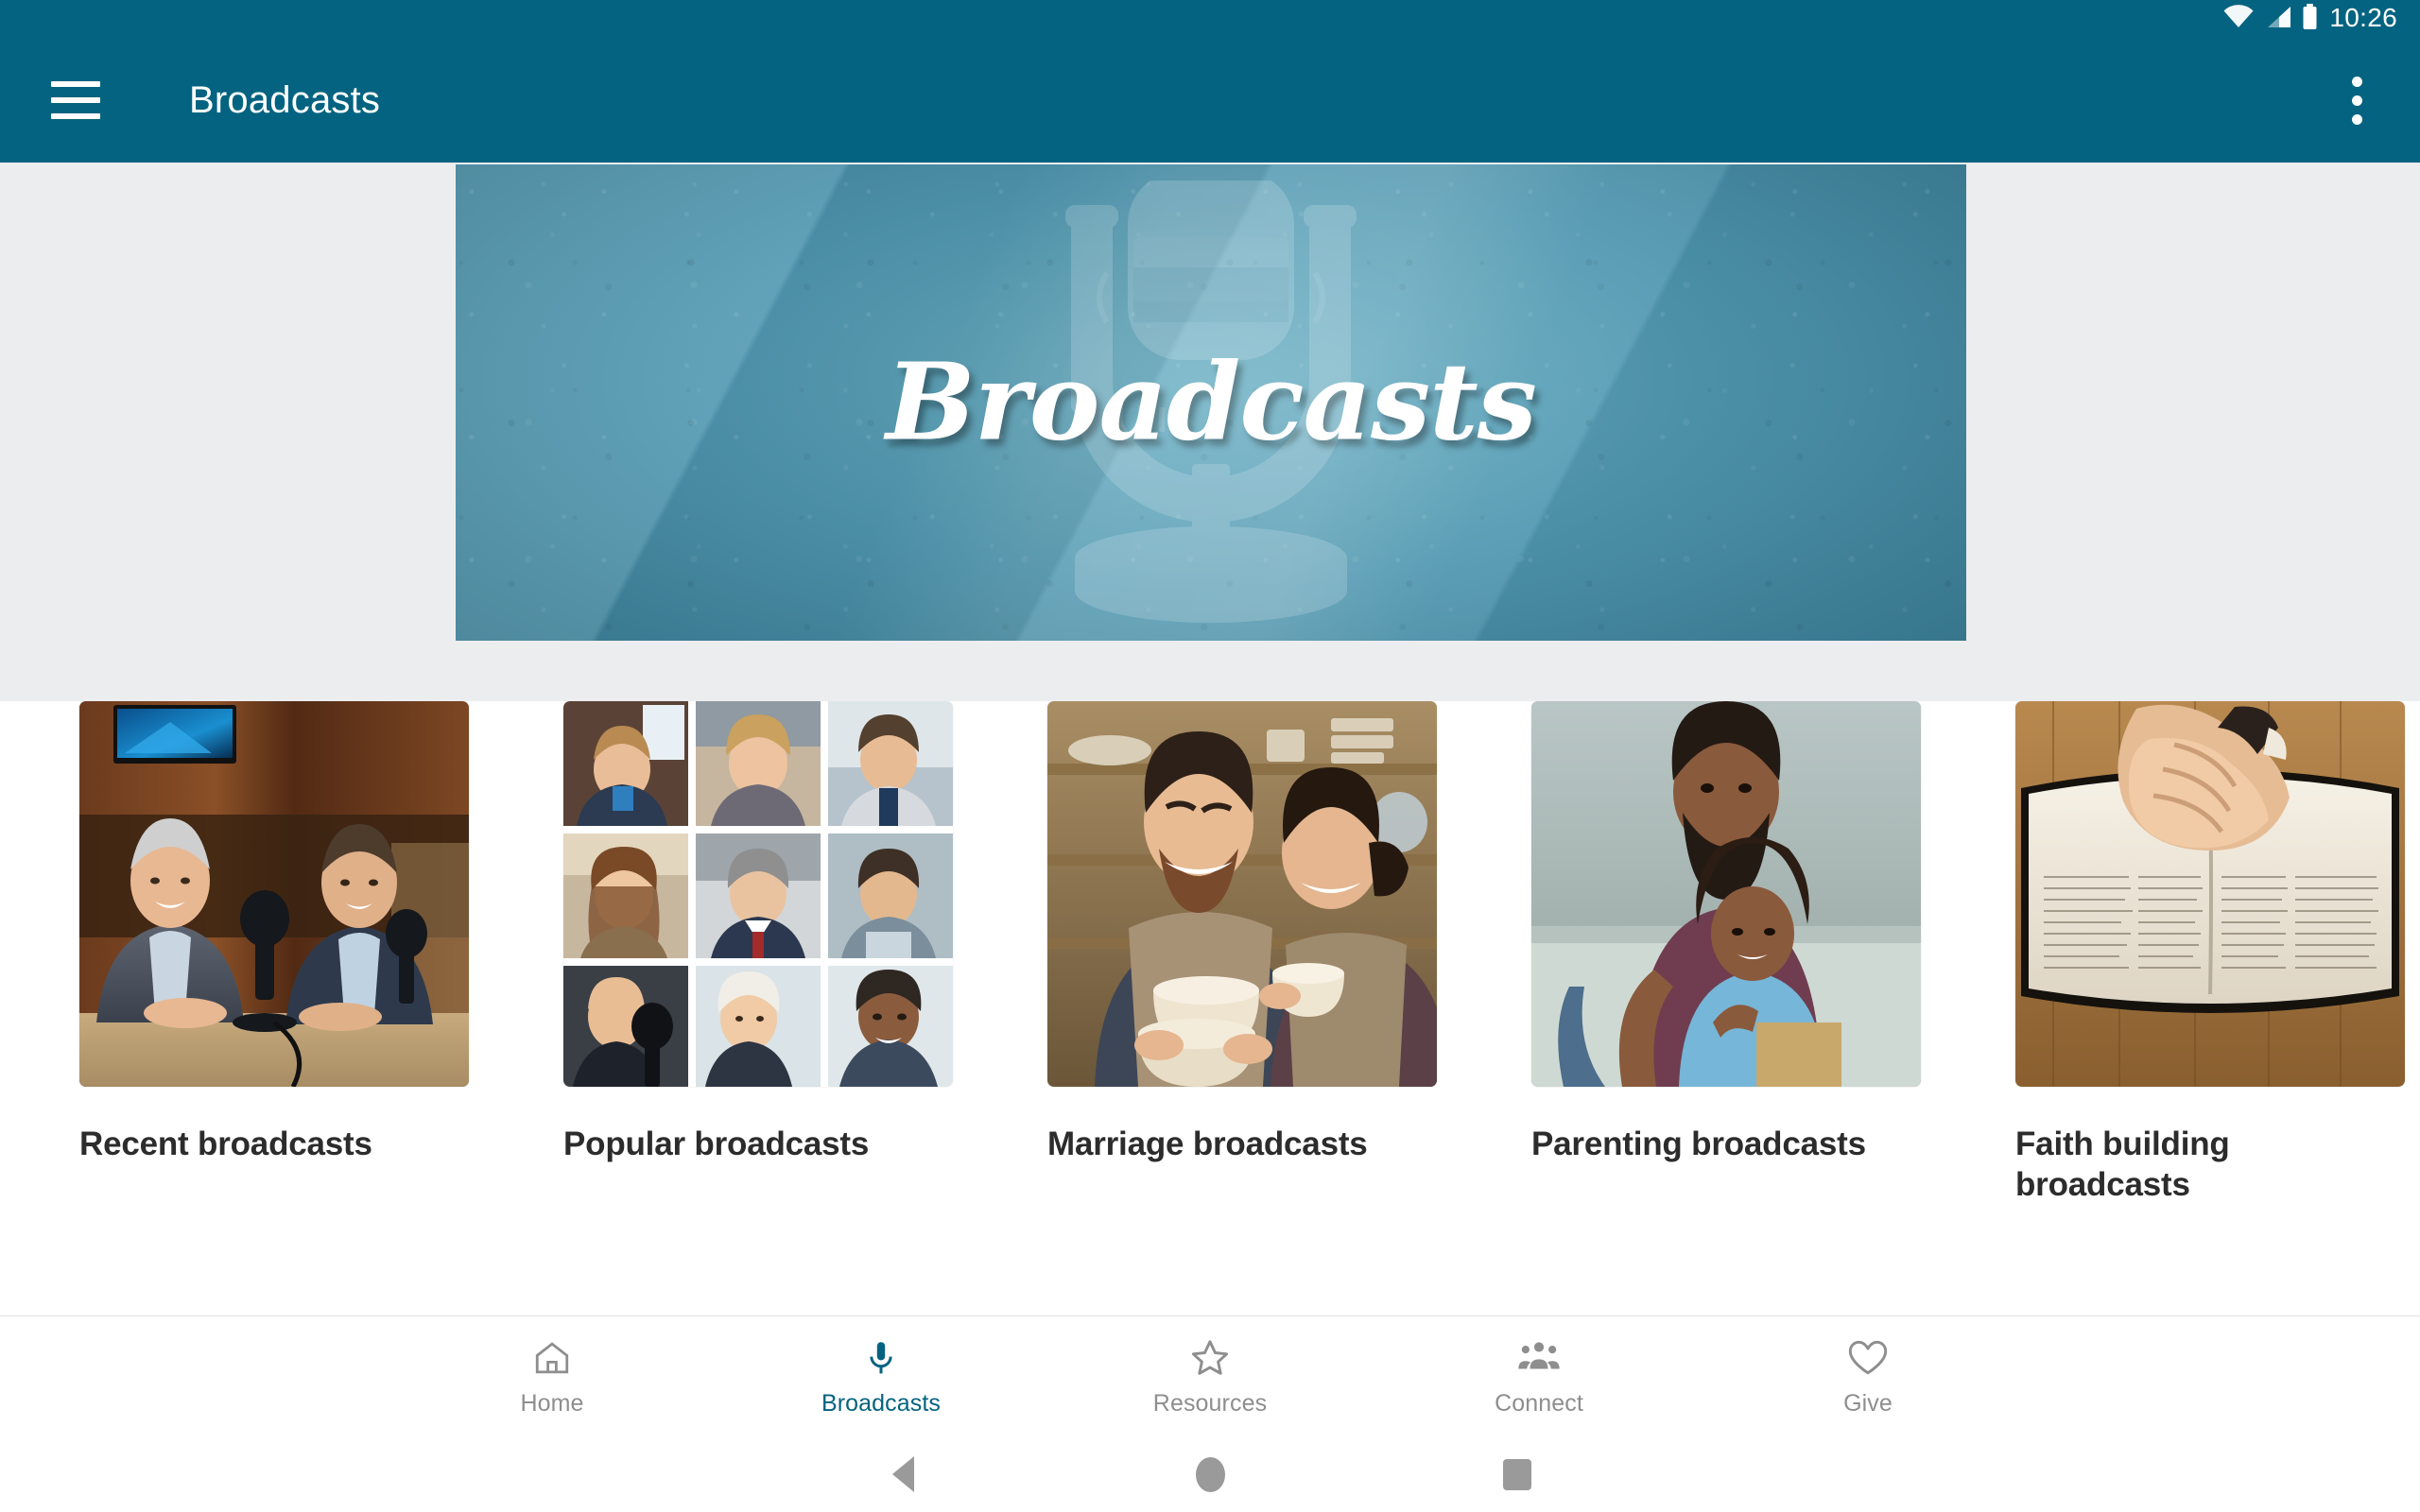 The height and width of the screenshot is (1512, 2420). I want to click on home-circle-shape, so click(1210, 1474).